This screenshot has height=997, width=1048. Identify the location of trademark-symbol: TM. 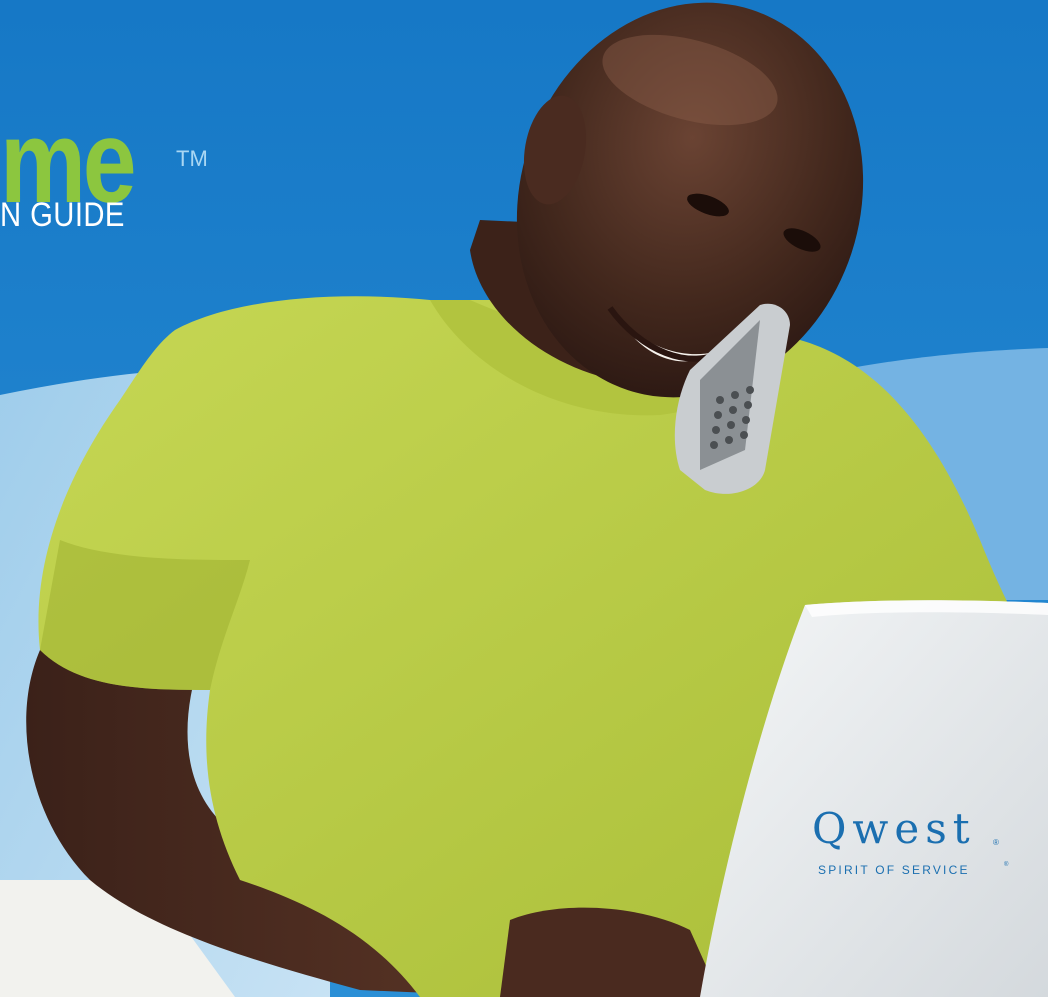
(192, 158).